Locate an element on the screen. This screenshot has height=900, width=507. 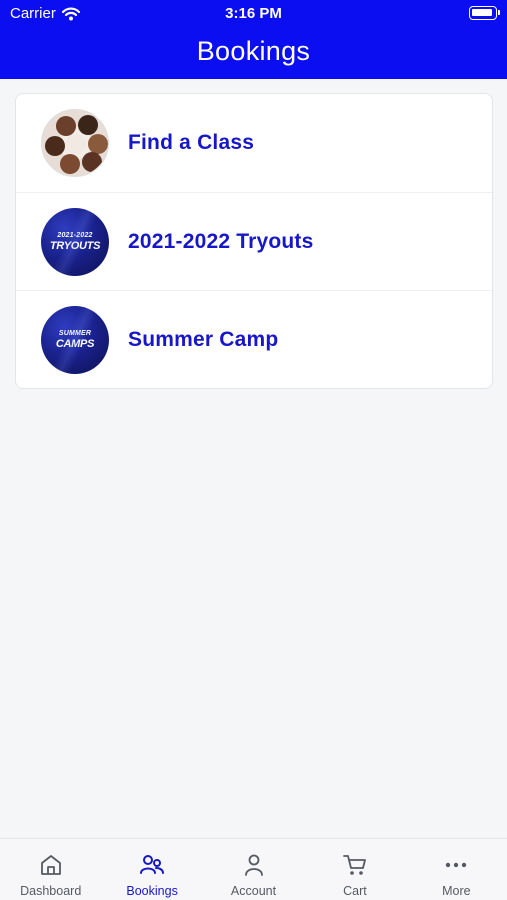
tab-dashboard-label: Dashboard is located at coordinates (51, 891).